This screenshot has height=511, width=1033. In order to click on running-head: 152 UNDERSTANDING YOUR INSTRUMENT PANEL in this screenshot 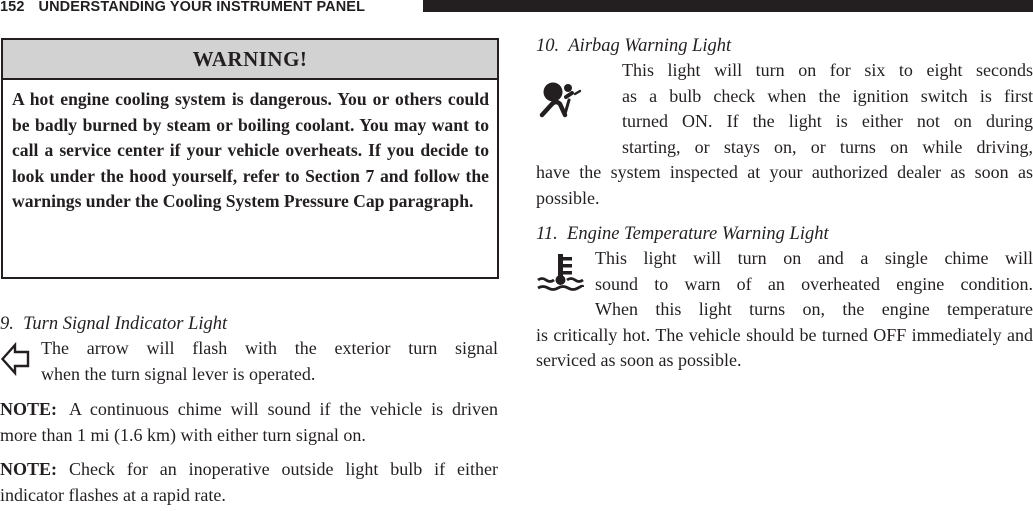, I will do `click(182, 7)`.